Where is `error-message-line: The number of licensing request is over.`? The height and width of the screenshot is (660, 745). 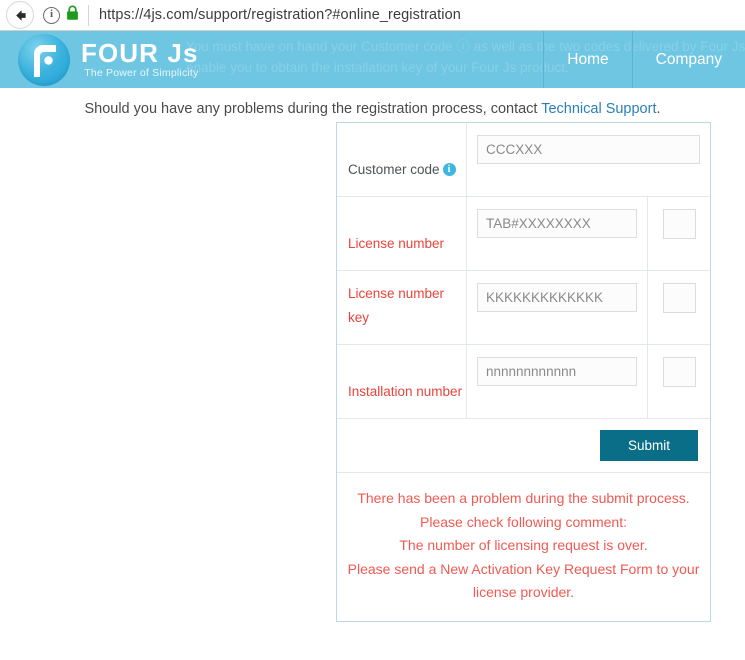 error-message-line: The number of licensing request is over. is located at coordinates (523, 545).